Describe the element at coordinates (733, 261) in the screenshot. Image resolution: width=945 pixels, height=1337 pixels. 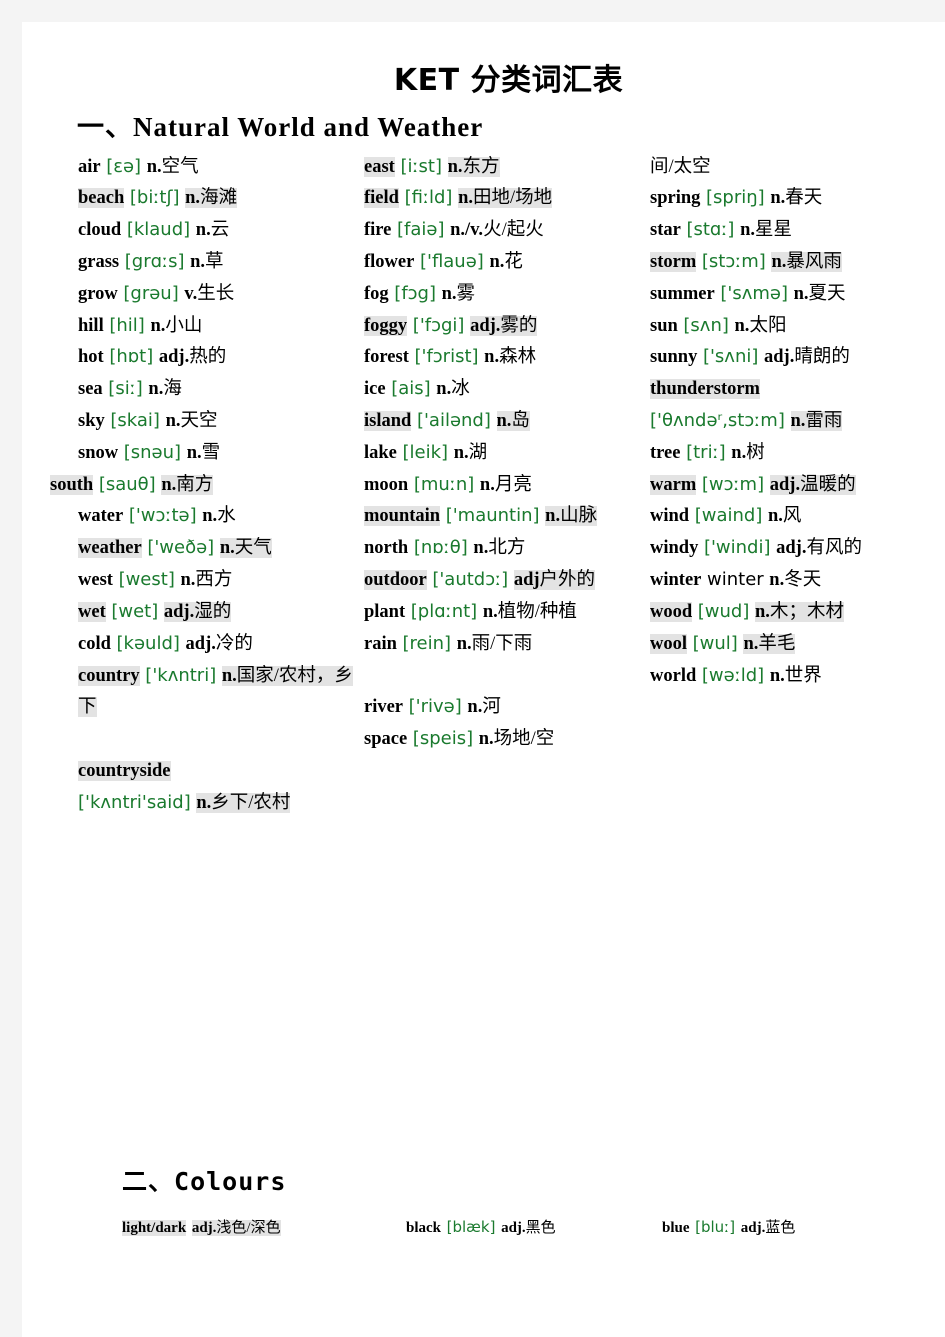
I see `entry-phonetic: [stɔːm]` at that location.